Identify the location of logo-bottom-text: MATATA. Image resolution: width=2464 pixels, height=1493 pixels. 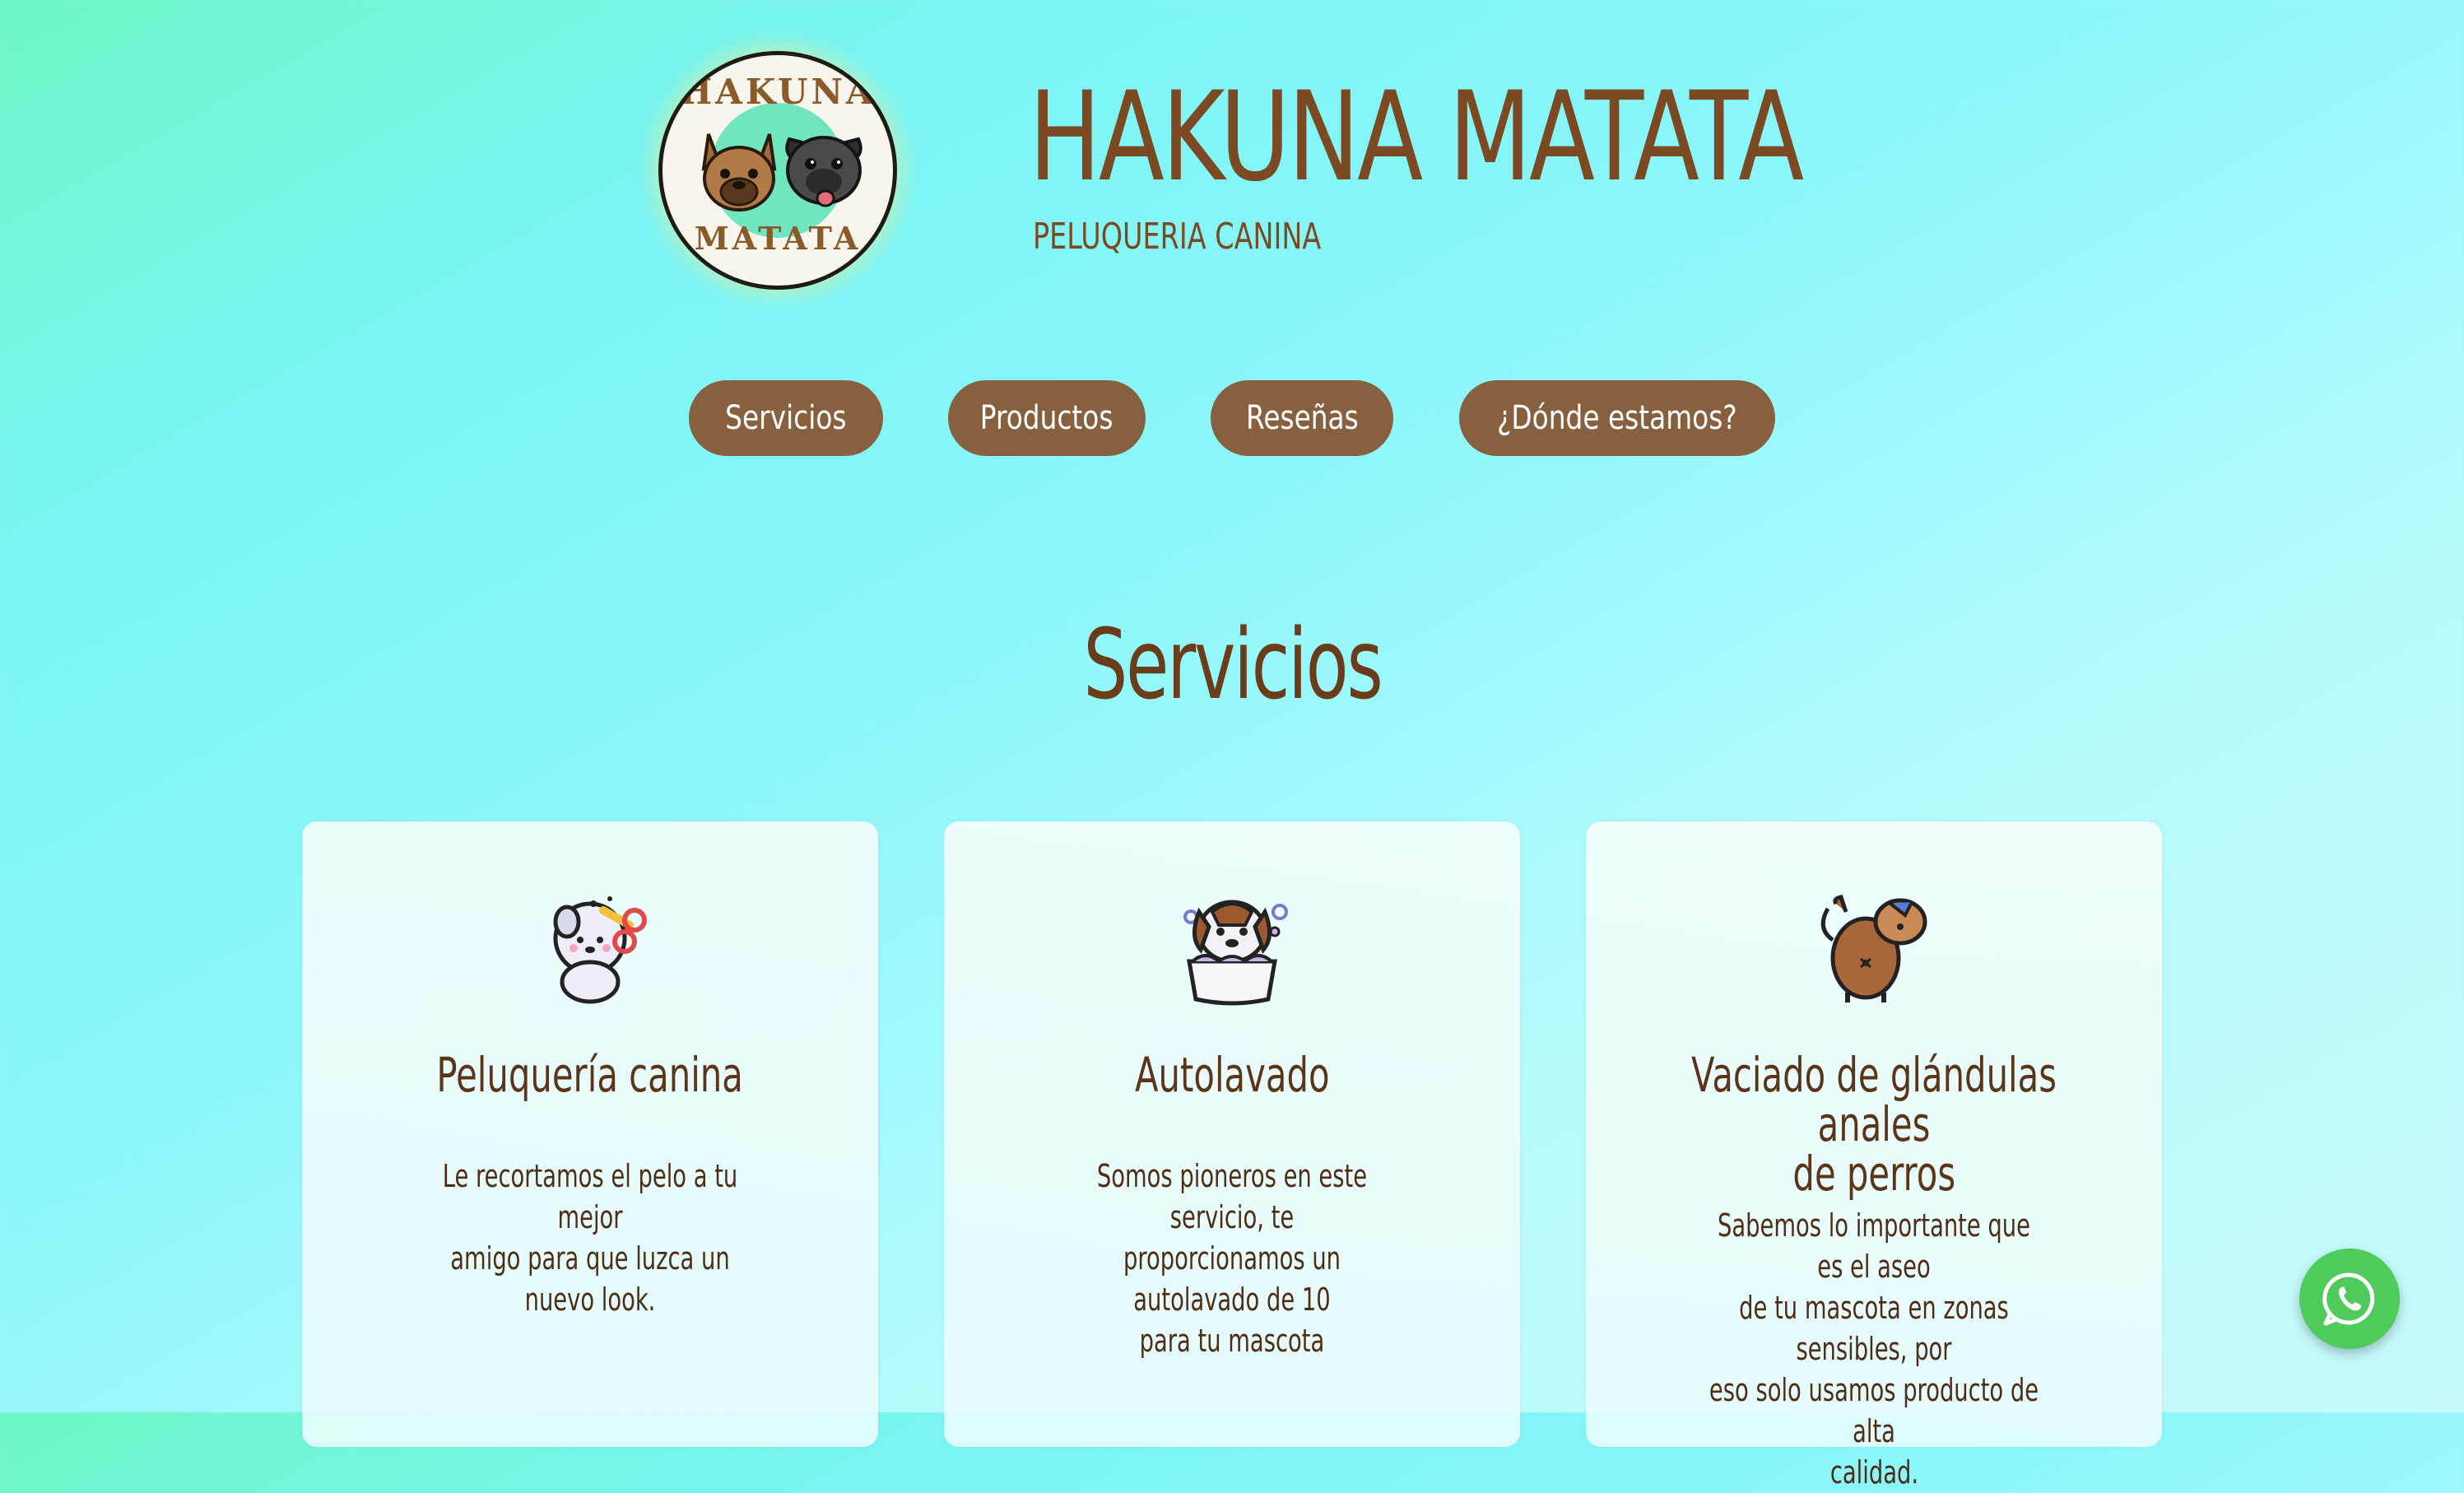
(778, 239).